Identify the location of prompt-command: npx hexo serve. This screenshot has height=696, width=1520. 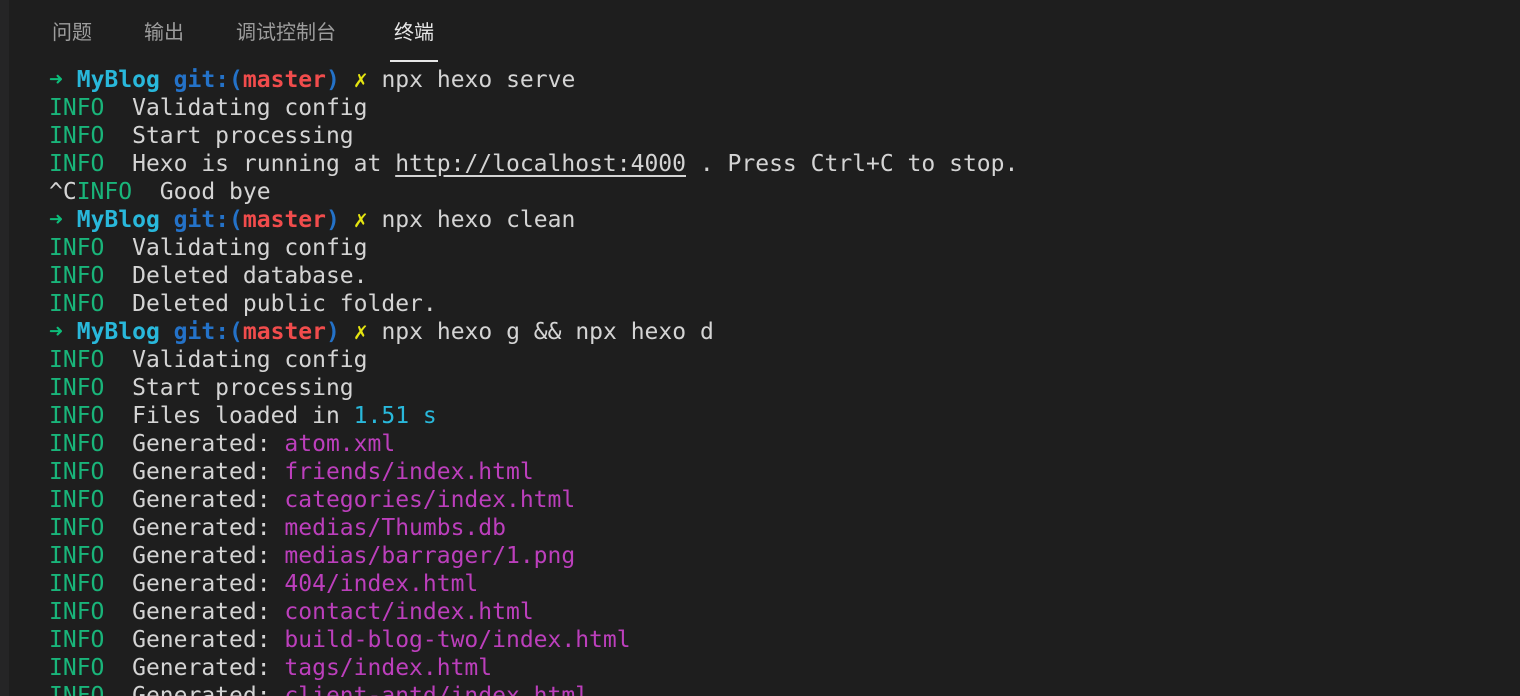
(478, 80).